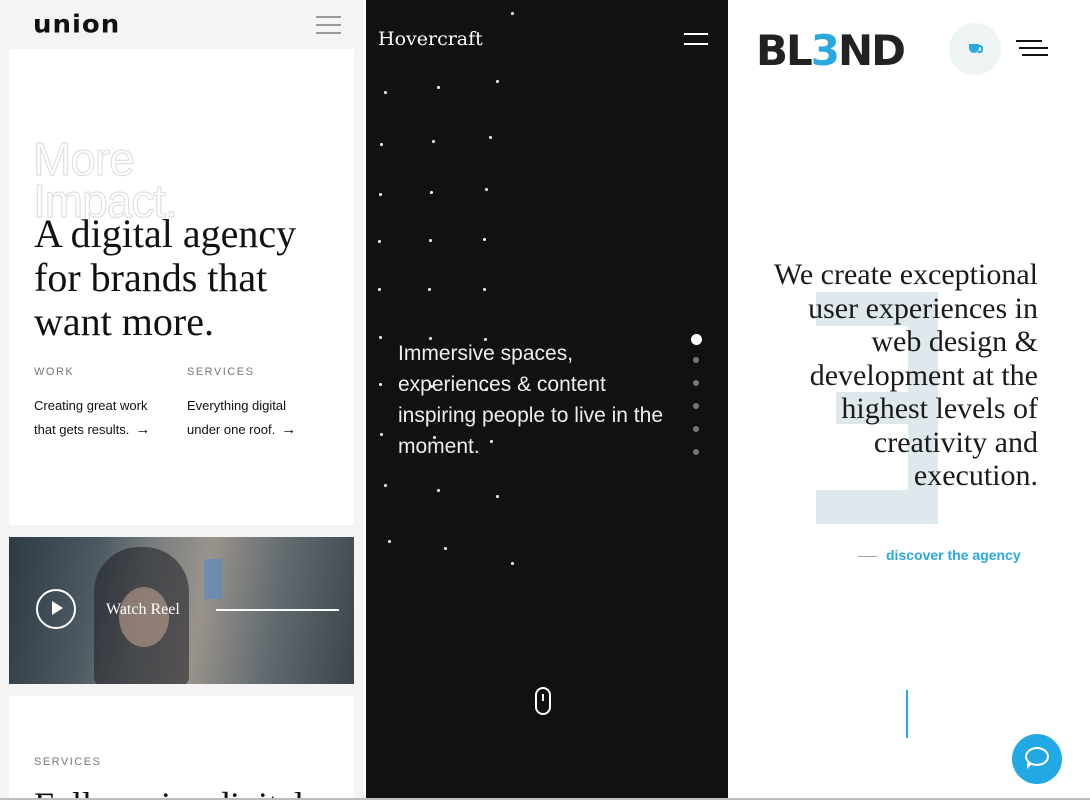 The image size is (1090, 800). I want to click on outline-line-1: More, so click(83, 159).